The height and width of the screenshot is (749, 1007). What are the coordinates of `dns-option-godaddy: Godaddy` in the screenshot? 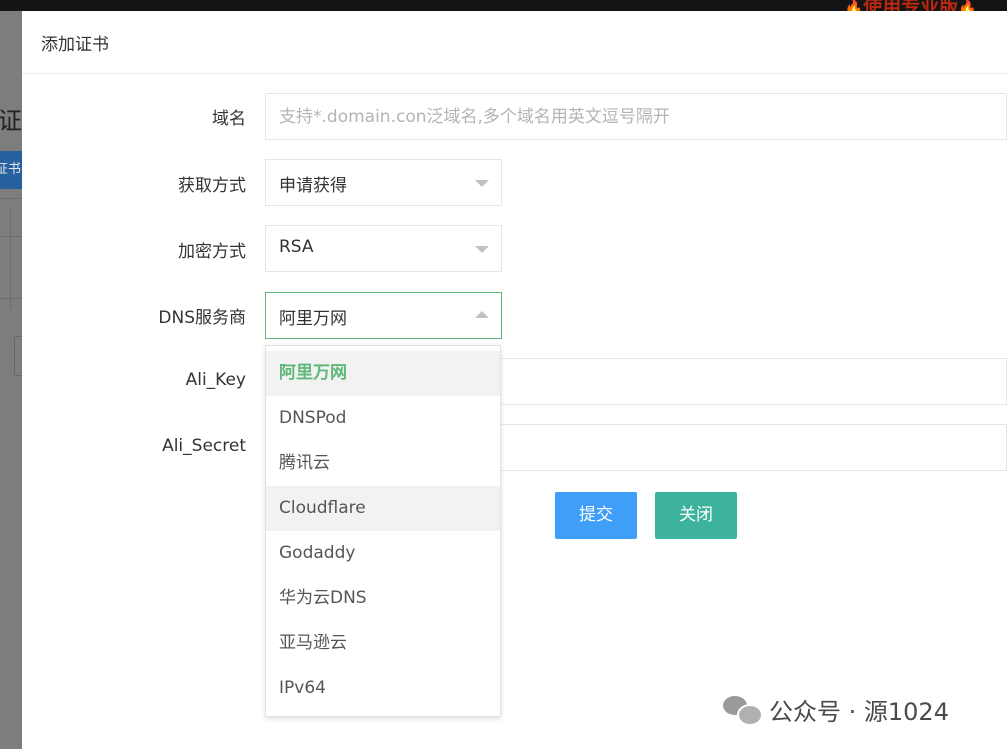 It's located at (383, 553).